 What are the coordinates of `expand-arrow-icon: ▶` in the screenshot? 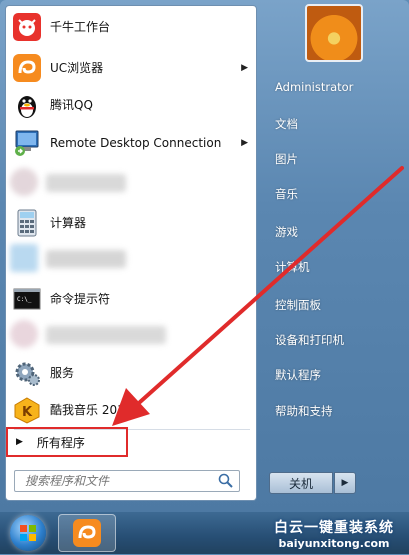 It's located at (19, 442).